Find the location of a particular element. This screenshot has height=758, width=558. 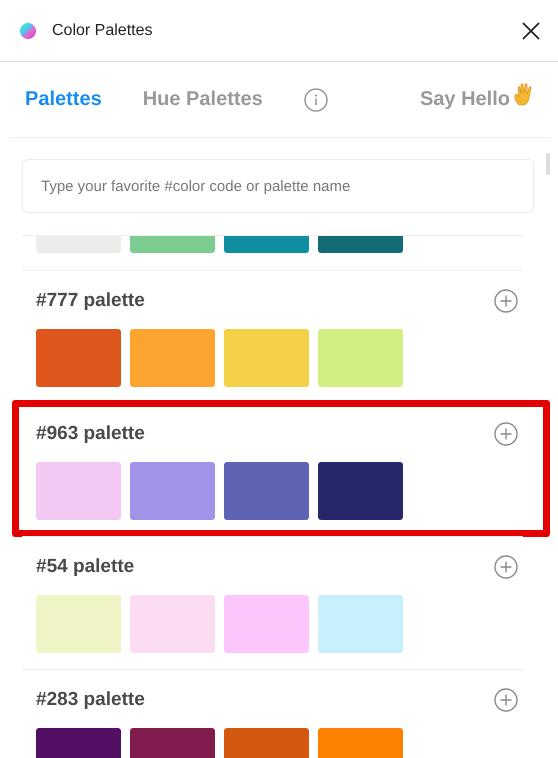

tab: Hue Palettes is located at coordinates (202, 99).